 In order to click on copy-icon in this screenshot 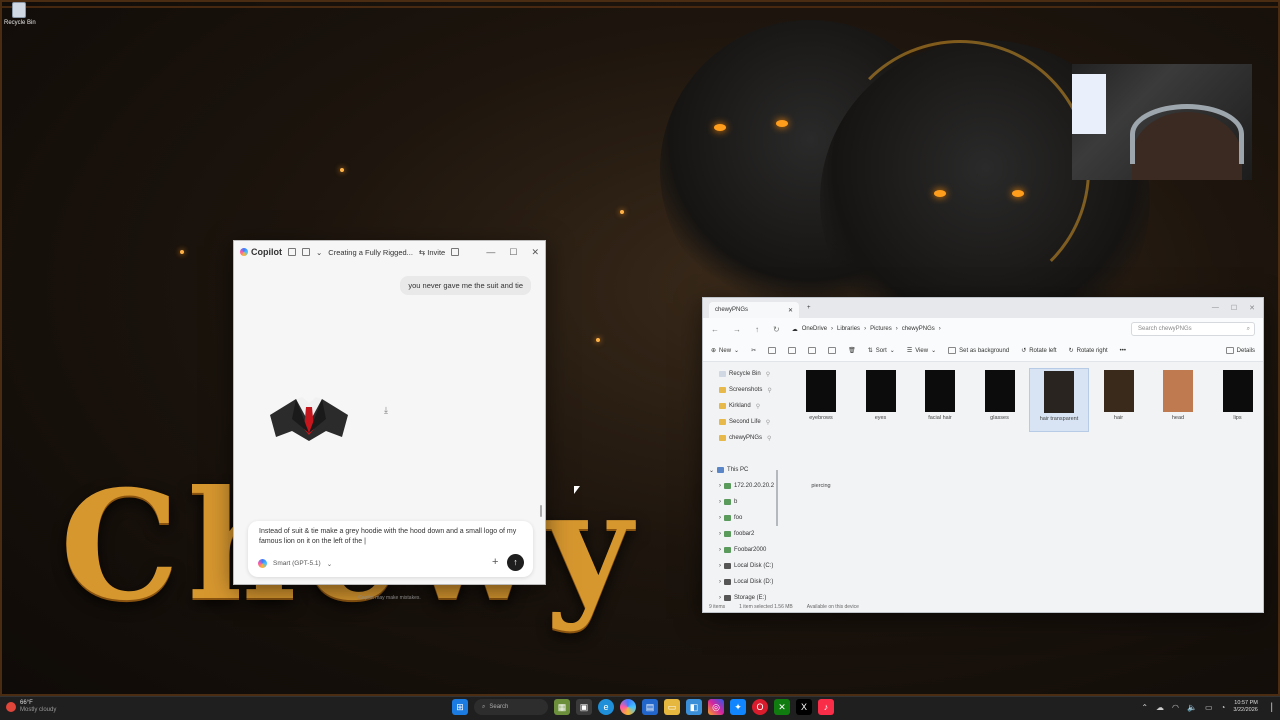, I will do `click(772, 350)`.